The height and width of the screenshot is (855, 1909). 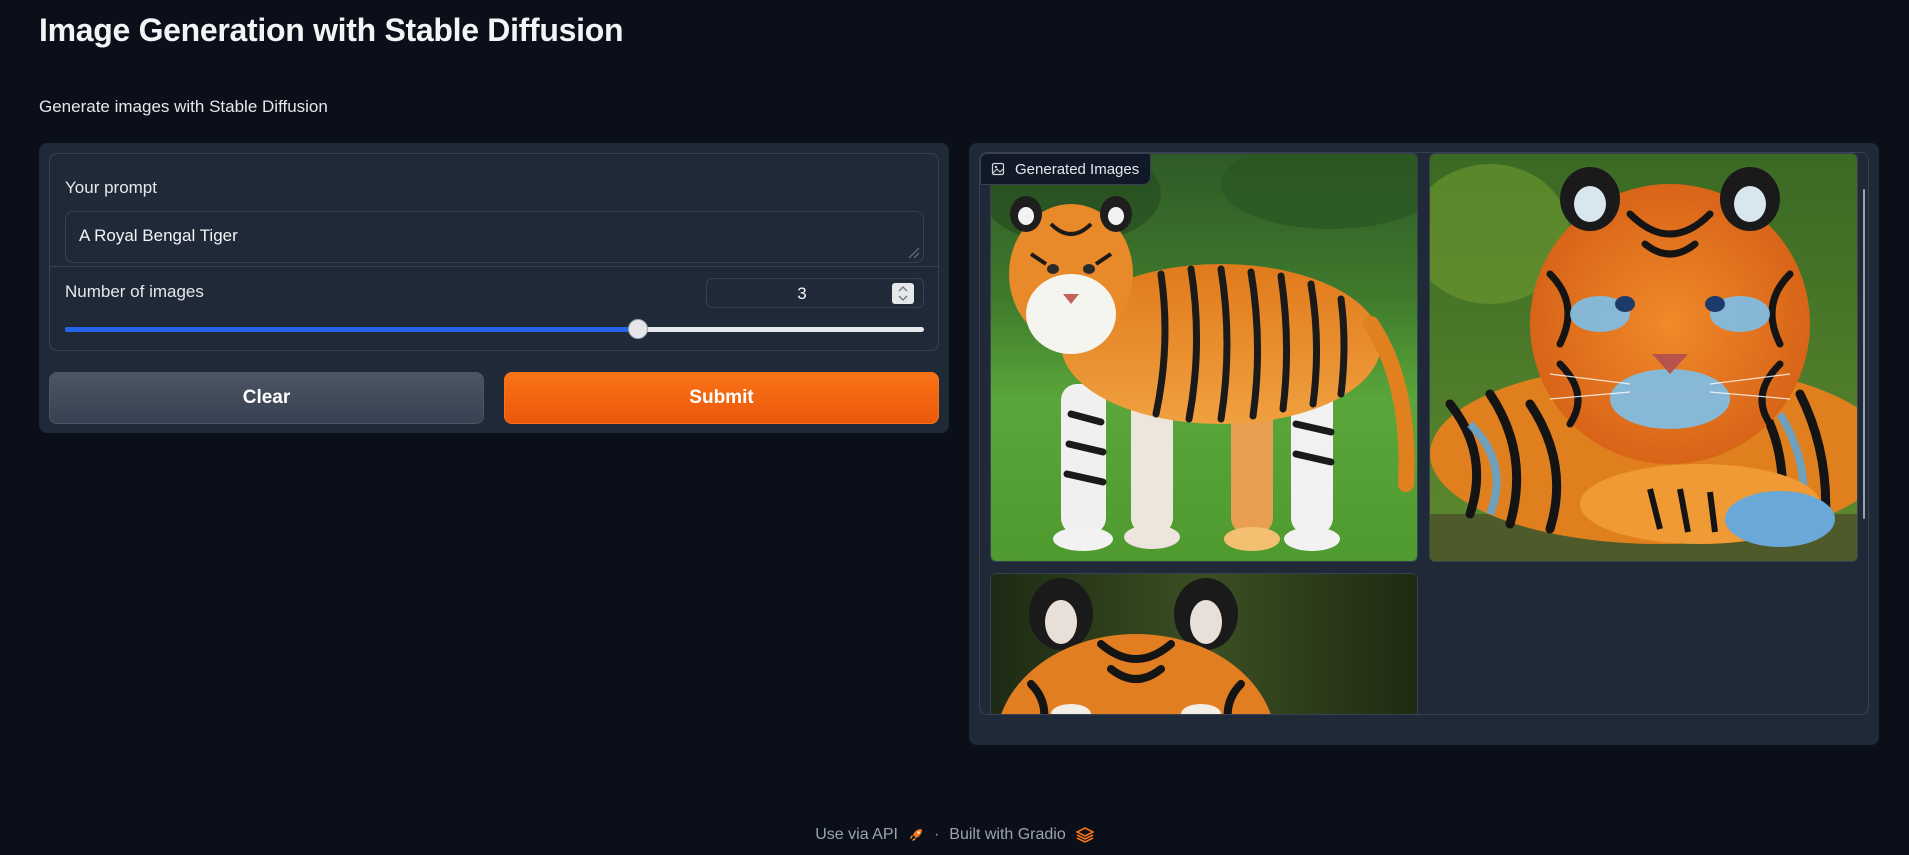 I want to click on slider-thumb, so click(x=637, y=329).